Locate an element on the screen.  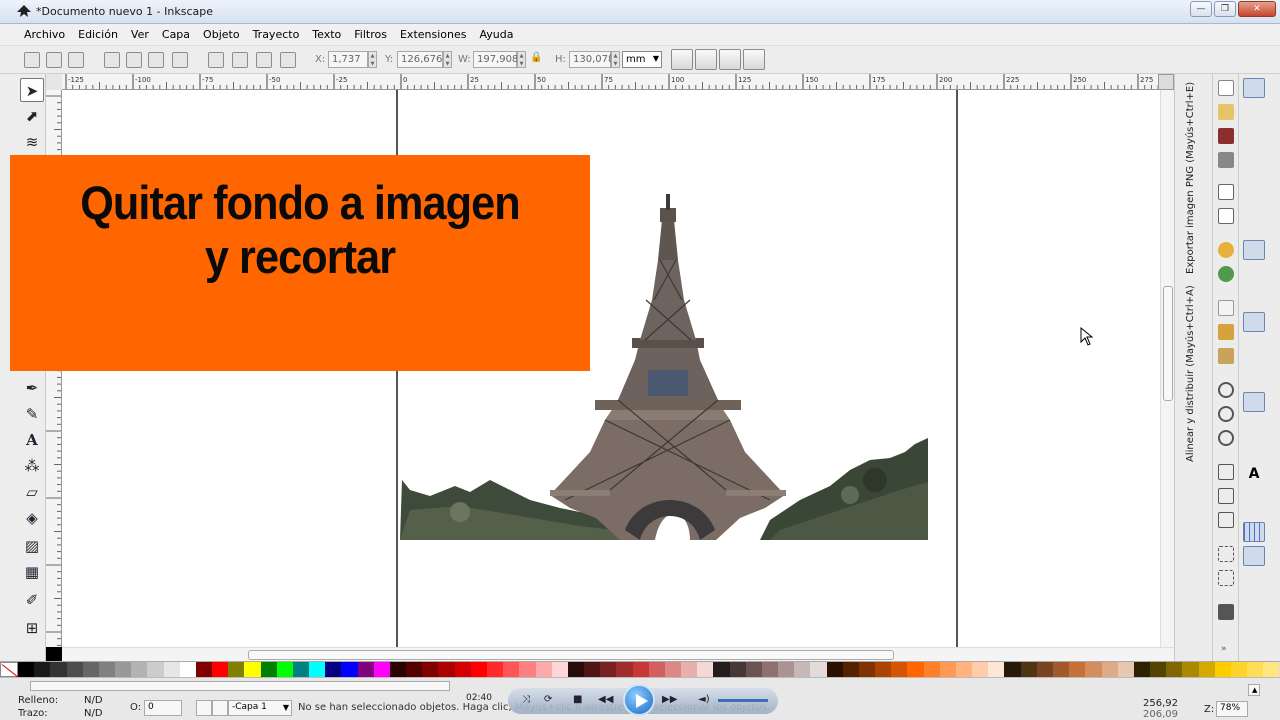
zoom-selection-icon is located at coordinates (1226, 390).